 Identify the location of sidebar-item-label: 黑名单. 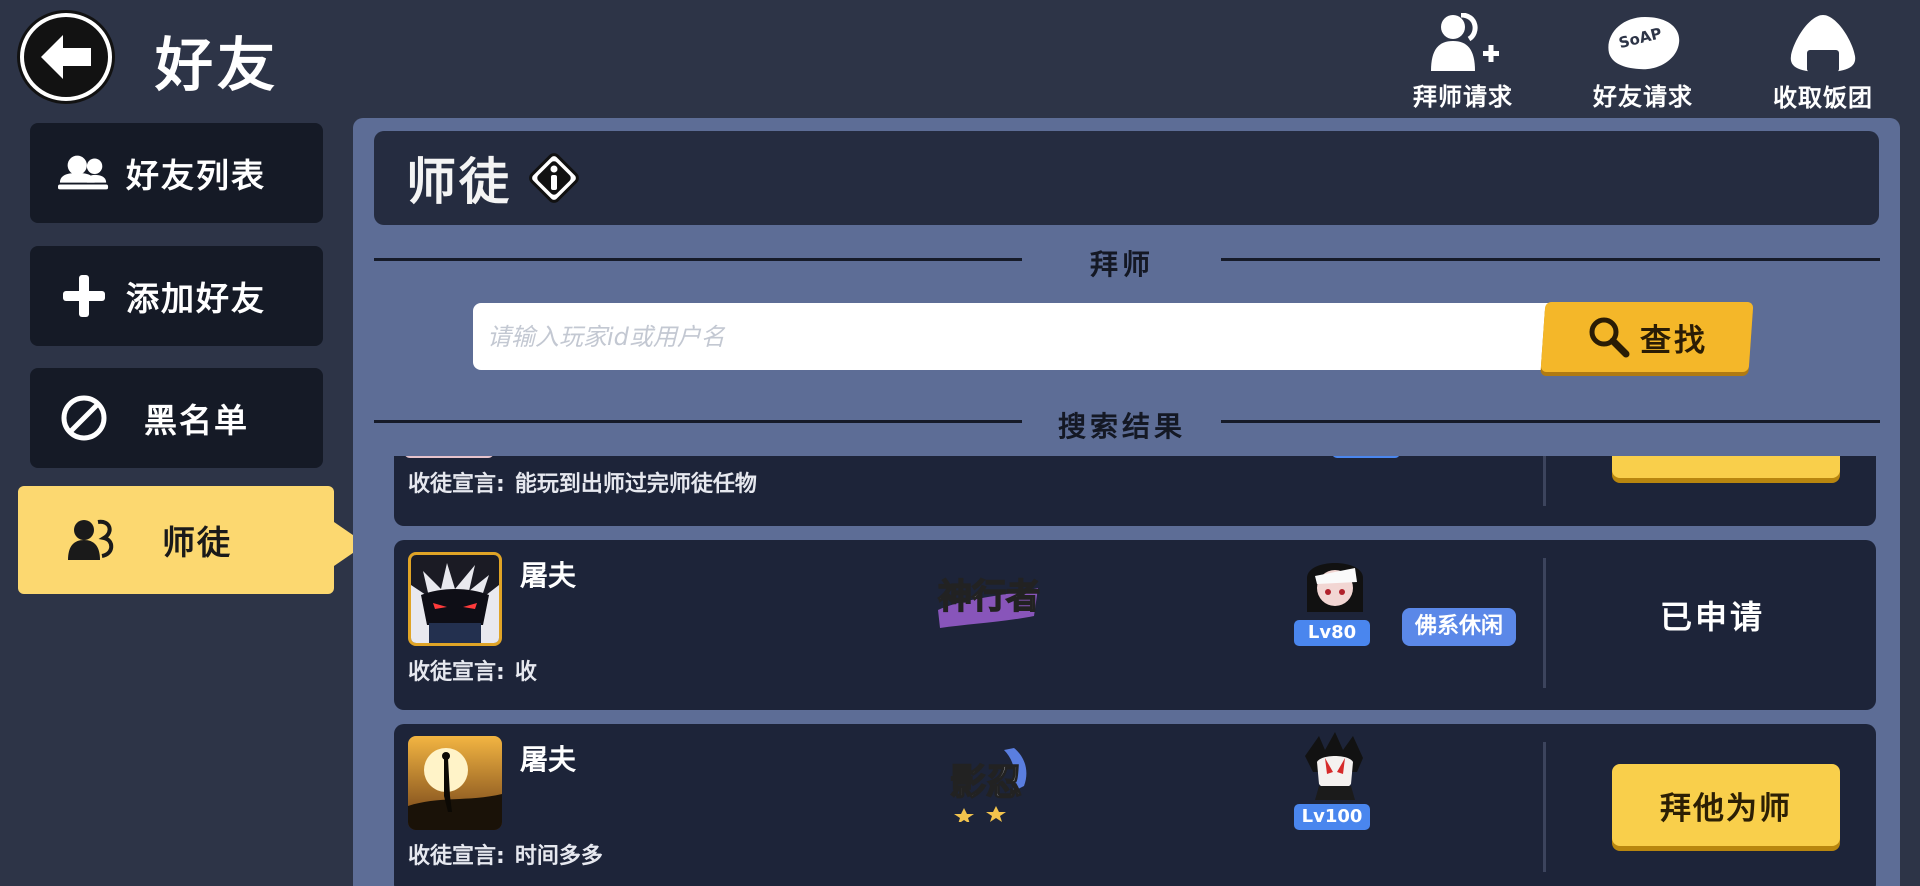
(196, 420).